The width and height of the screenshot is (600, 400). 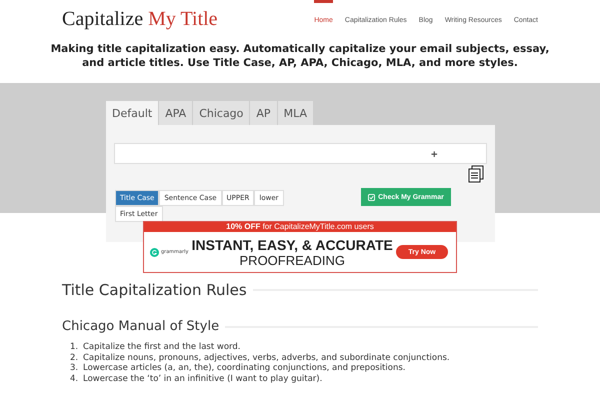 What do you see at coordinates (300, 227) in the screenshot?
I see `discount-banner: 10% OFF for CapitalizeMyTitle.com users` at bounding box center [300, 227].